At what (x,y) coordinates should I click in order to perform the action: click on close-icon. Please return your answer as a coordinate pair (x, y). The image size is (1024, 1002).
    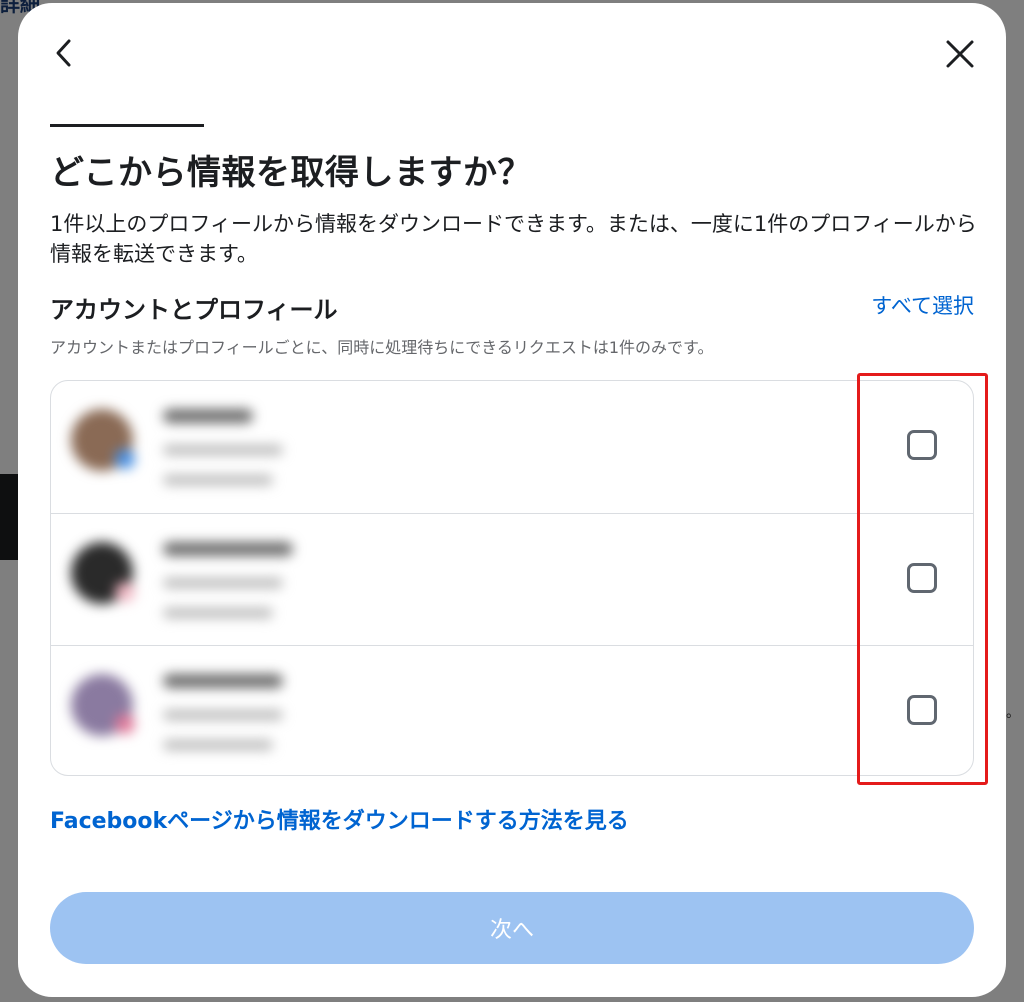
    Looking at the image, I should click on (960, 54).